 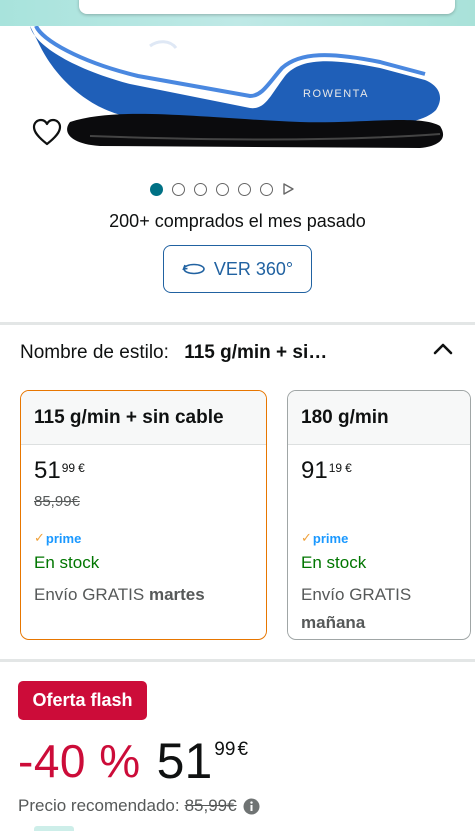 What do you see at coordinates (253, 268) in the screenshot?
I see `view-360-label: VER 360°` at bounding box center [253, 268].